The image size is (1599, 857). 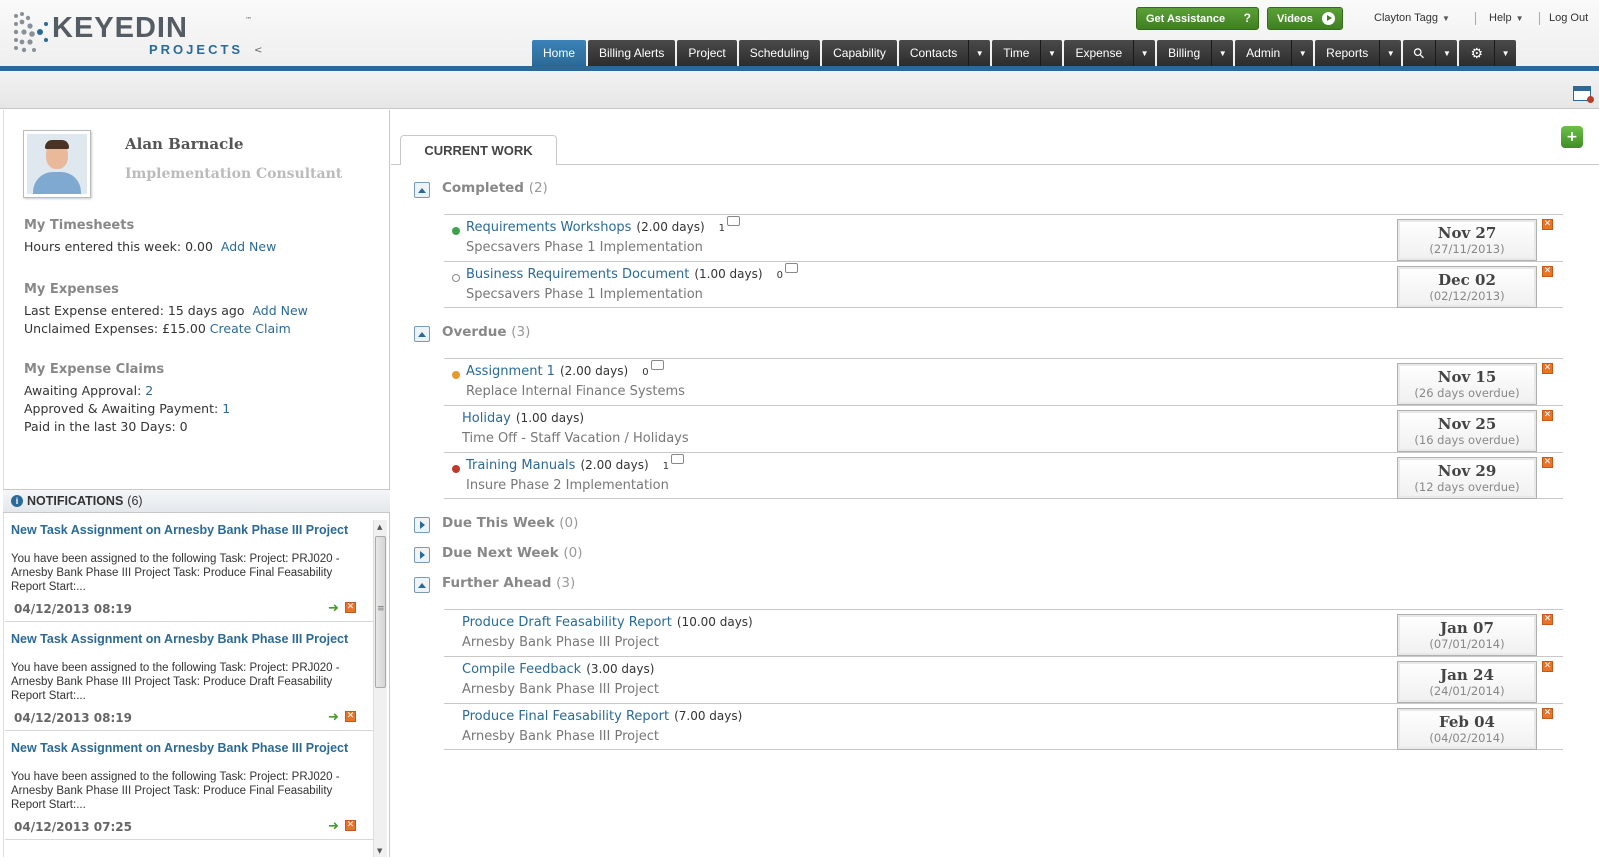 I want to click on task-link: Produce Draft Feasability Report, so click(x=567, y=622).